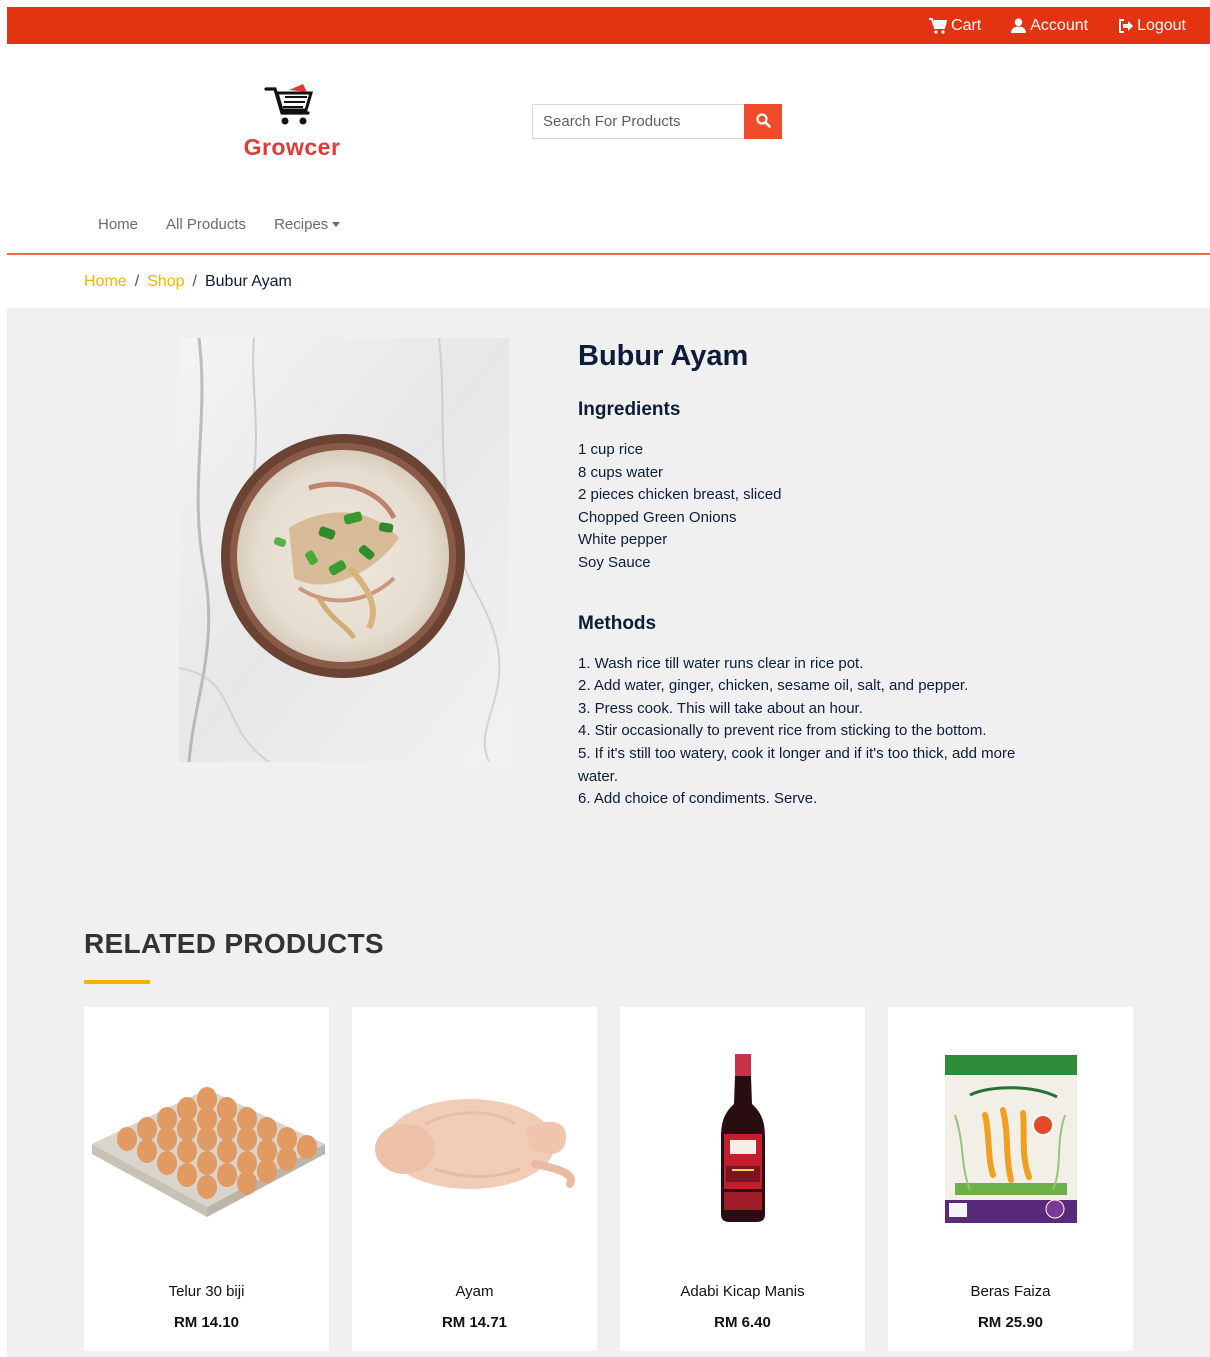  Describe the element at coordinates (1010, 1291) in the screenshot. I see `product-name: Beras Faiza` at that location.